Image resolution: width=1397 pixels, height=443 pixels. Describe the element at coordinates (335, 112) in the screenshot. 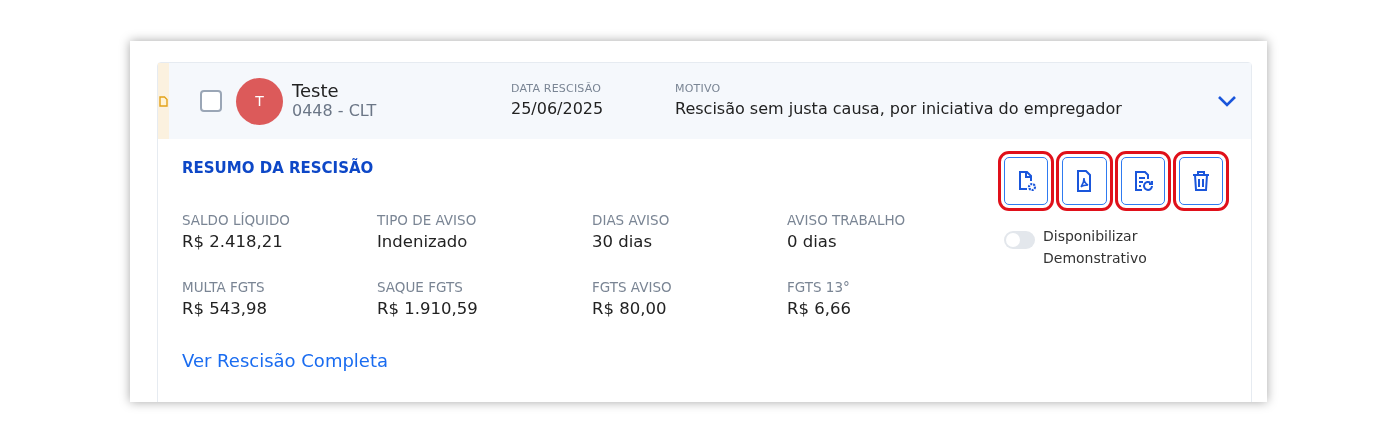

I see `employee-code: 0448 - CLT` at that location.